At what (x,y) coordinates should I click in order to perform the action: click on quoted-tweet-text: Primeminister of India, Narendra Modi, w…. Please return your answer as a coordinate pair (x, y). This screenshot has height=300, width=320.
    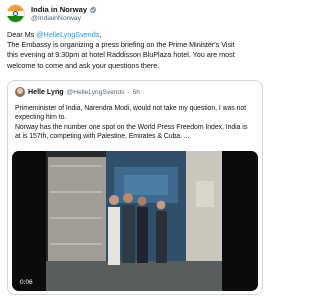
    Looking at the image, I should click on (137, 123).